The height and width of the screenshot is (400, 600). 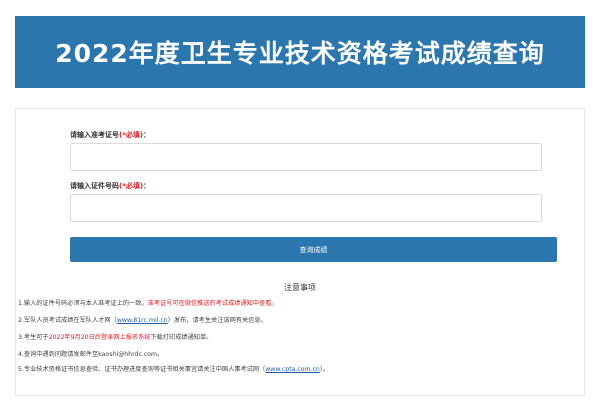 What do you see at coordinates (67, 320) in the screenshot?
I see `notice-2-pre: 2.军队人员考试成绩在军队人才网（` at bounding box center [67, 320].